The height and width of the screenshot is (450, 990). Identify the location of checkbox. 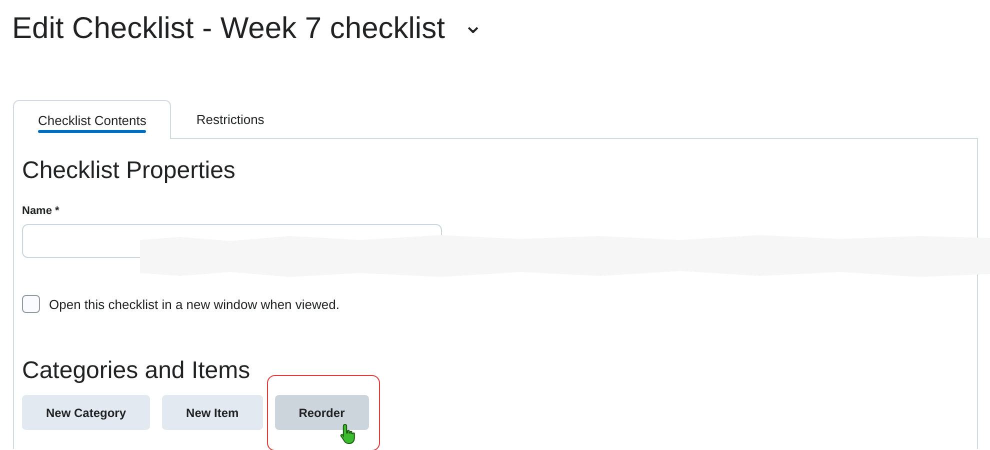
(31, 304).